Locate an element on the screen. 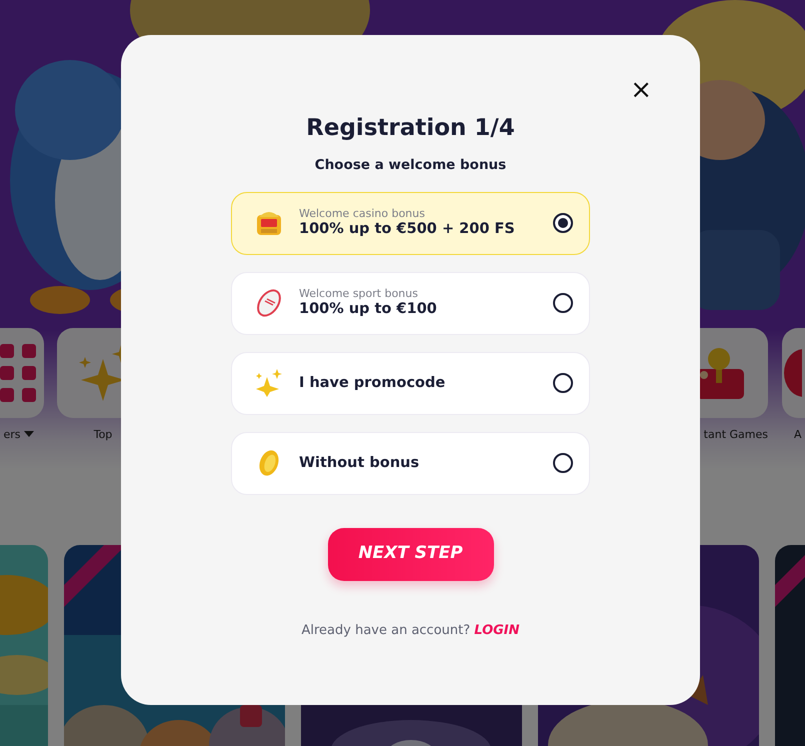 This screenshot has height=746, width=805. close-button: × is located at coordinates (641, 90).